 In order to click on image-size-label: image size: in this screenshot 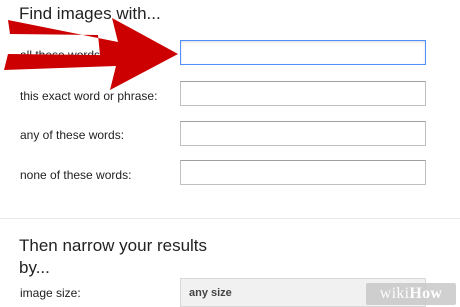, I will do `click(50, 293)`.